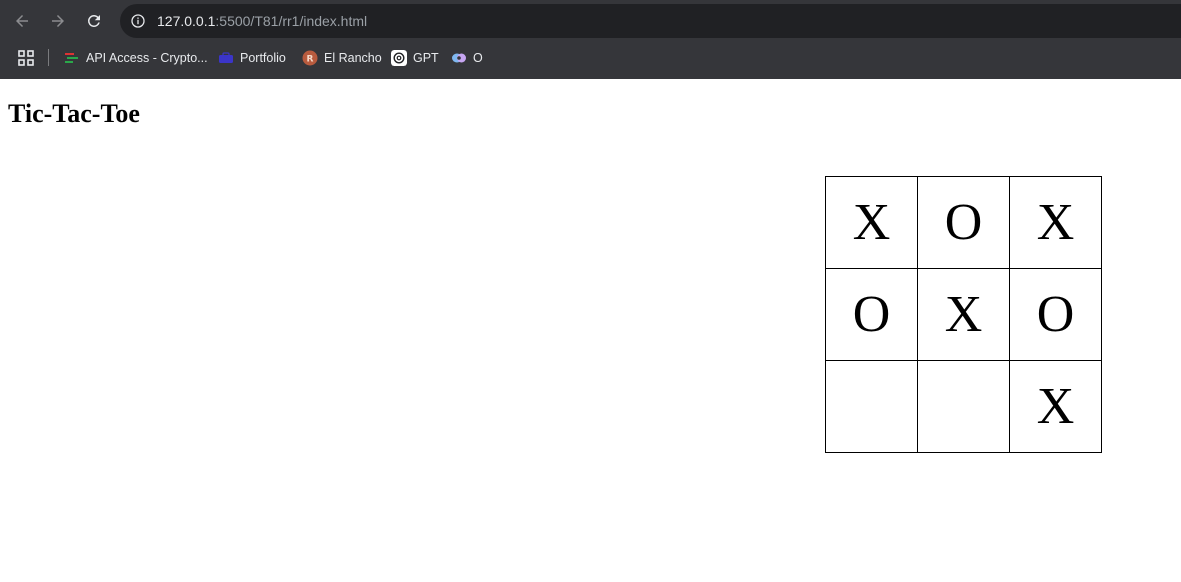 This screenshot has width=1181, height=582. I want to click on bookmark-label: GPT, so click(426, 58).